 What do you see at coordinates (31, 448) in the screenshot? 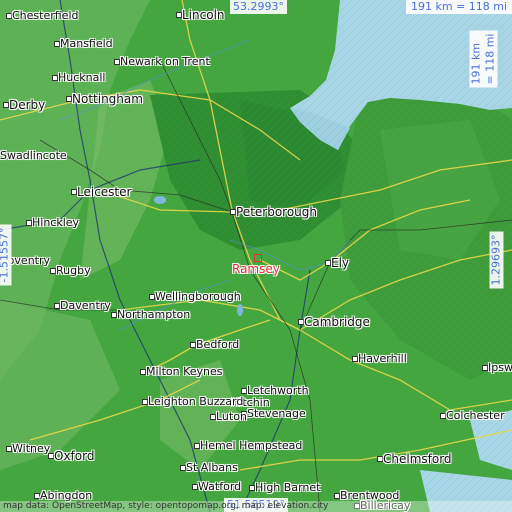
I see `place-label: Witney` at bounding box center [31, 448].